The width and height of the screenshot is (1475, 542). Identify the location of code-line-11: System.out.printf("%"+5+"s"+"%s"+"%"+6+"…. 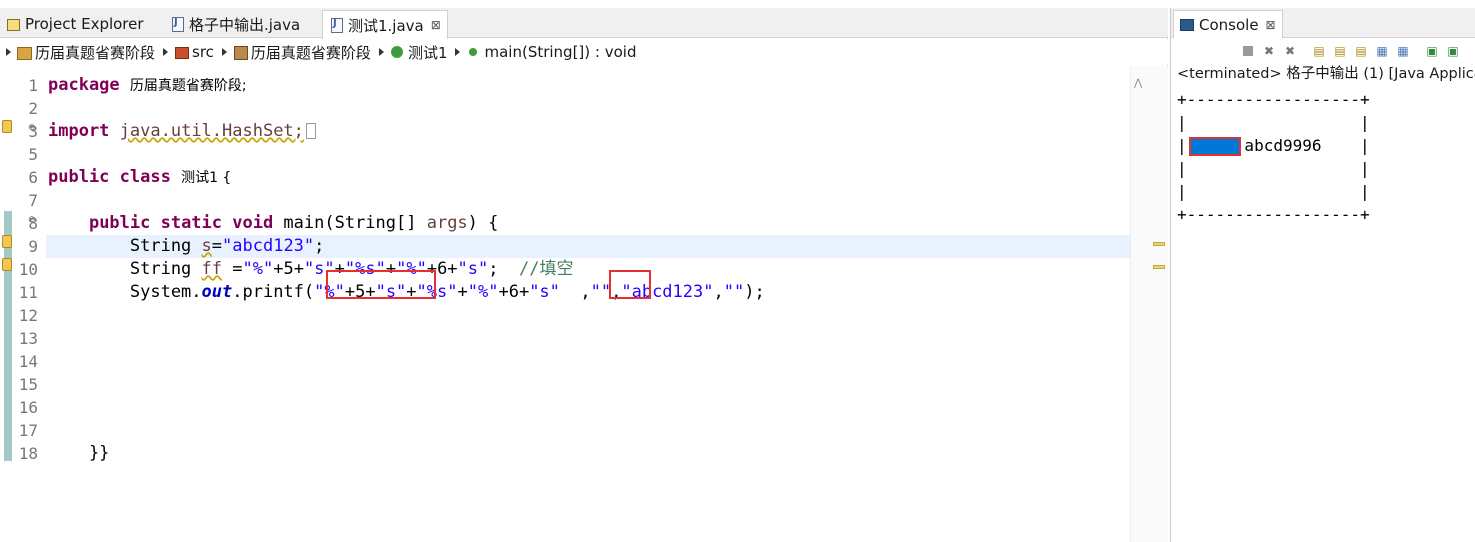
(589, 292).